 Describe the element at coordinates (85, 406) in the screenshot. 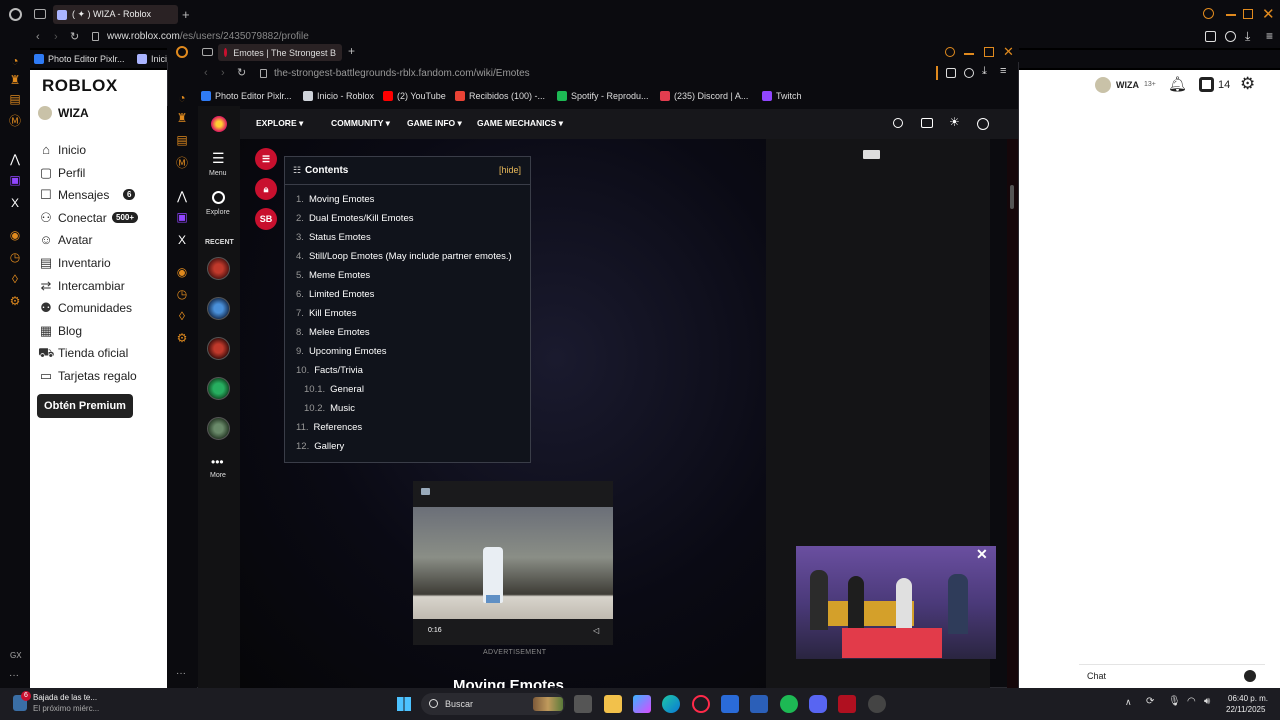

I see `premium-button: Obtén Premium` at that location.